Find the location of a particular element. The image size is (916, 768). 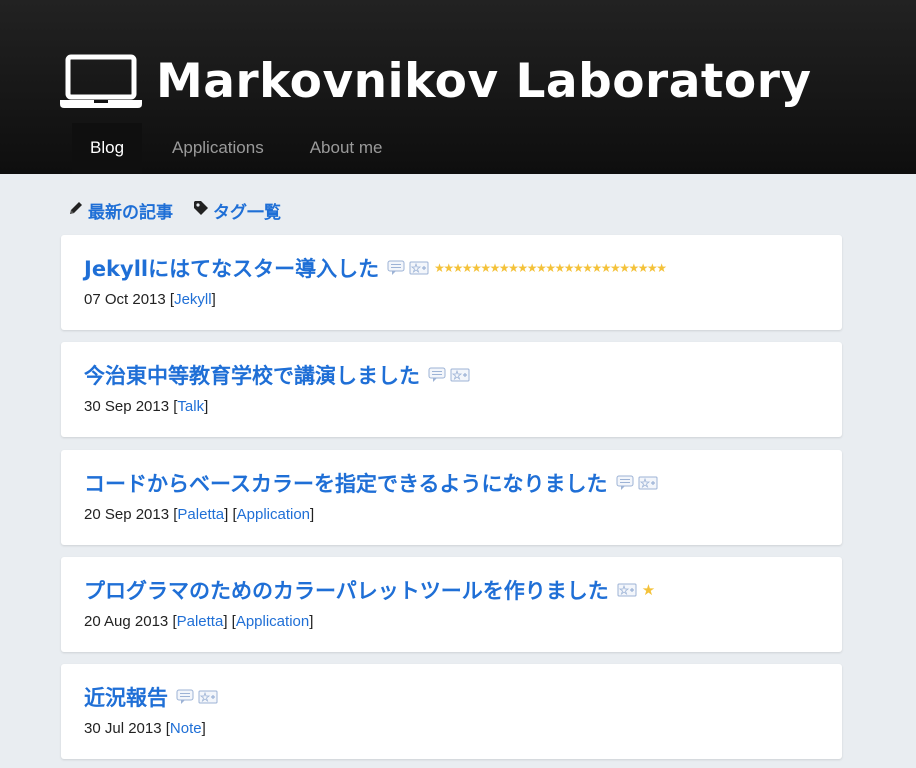

post-title-link: 今治東中等教育学校で講演しました is located at coordinates (252, 375).